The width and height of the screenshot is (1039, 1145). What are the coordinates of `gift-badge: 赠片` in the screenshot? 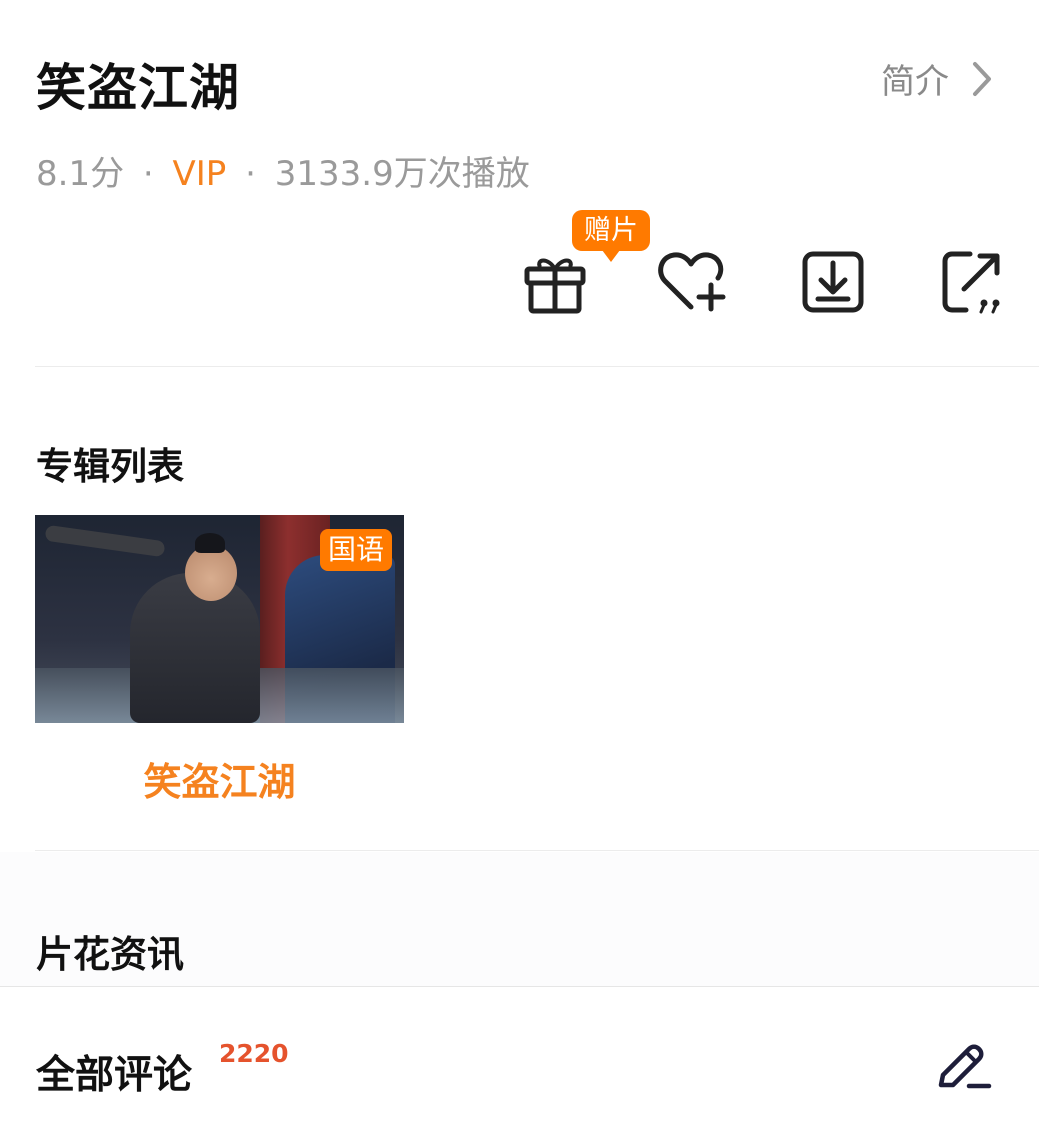 It's located at (611, 236).